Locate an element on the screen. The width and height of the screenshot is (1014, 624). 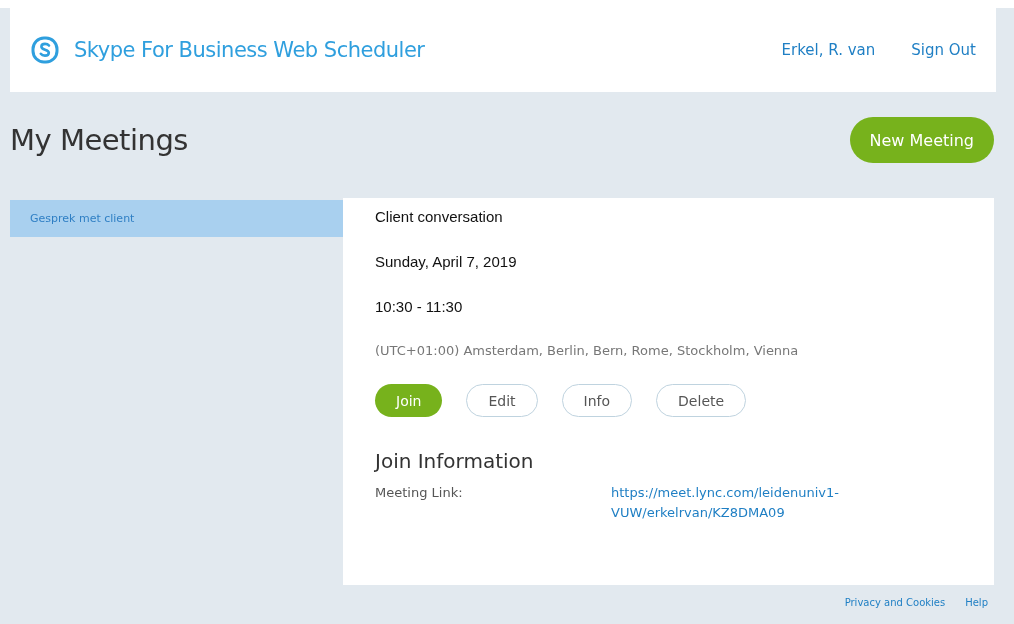
action-button: Delete is located at coordinates (701, 400).